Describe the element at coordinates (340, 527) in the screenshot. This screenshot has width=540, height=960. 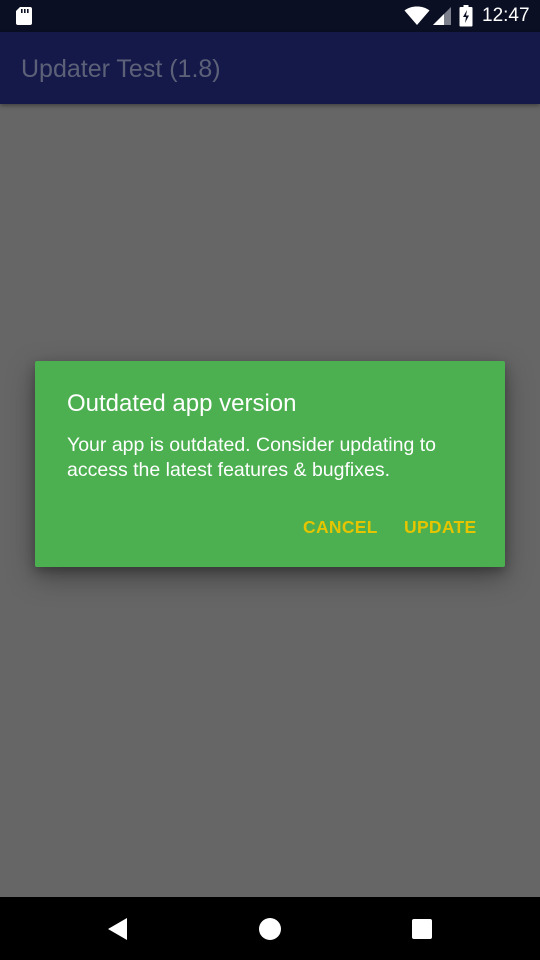
I see `cancel-button: CANCEL` at that location.